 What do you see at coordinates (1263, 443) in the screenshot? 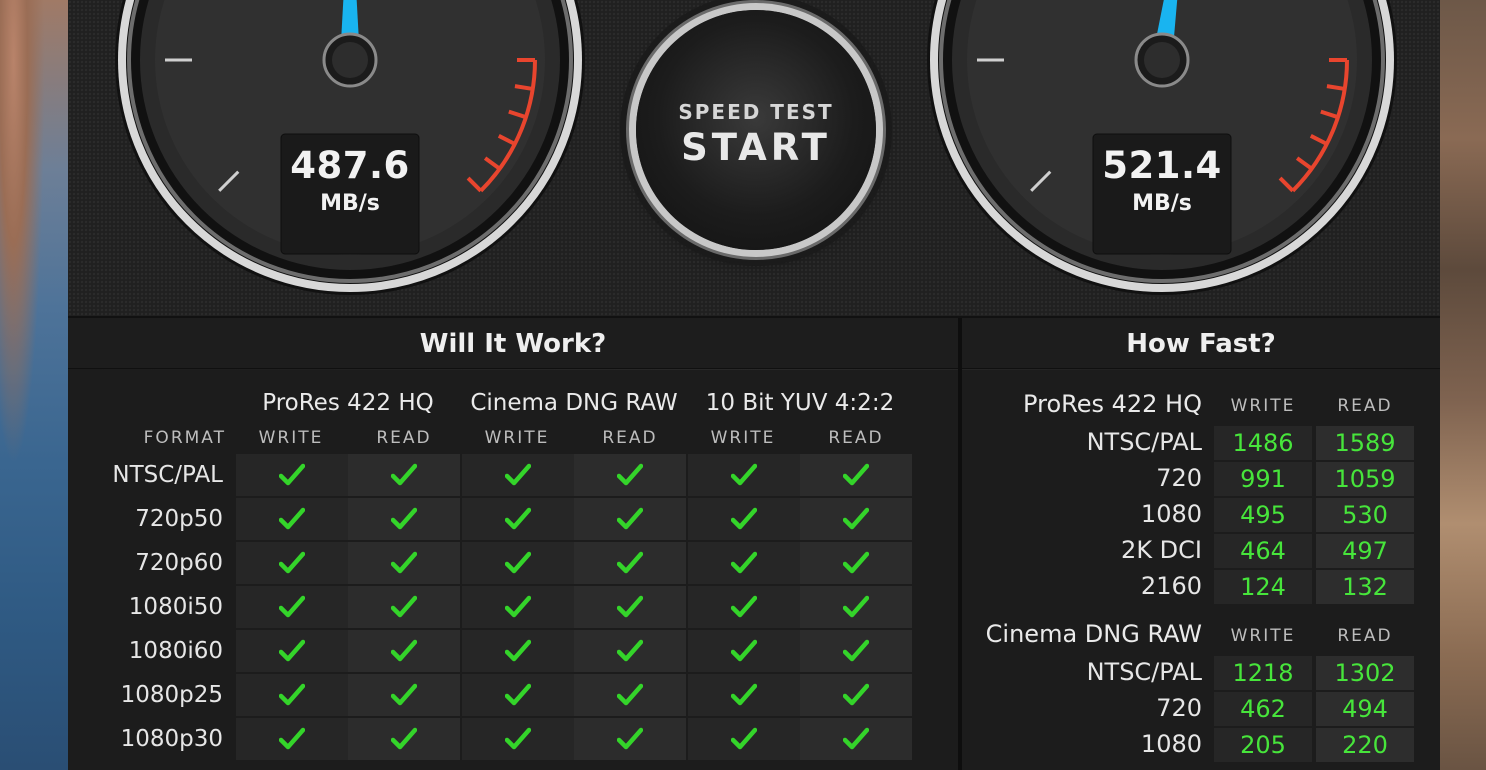
I see `how-fast-write-value: 1486` at bounding box center [1263, 443].